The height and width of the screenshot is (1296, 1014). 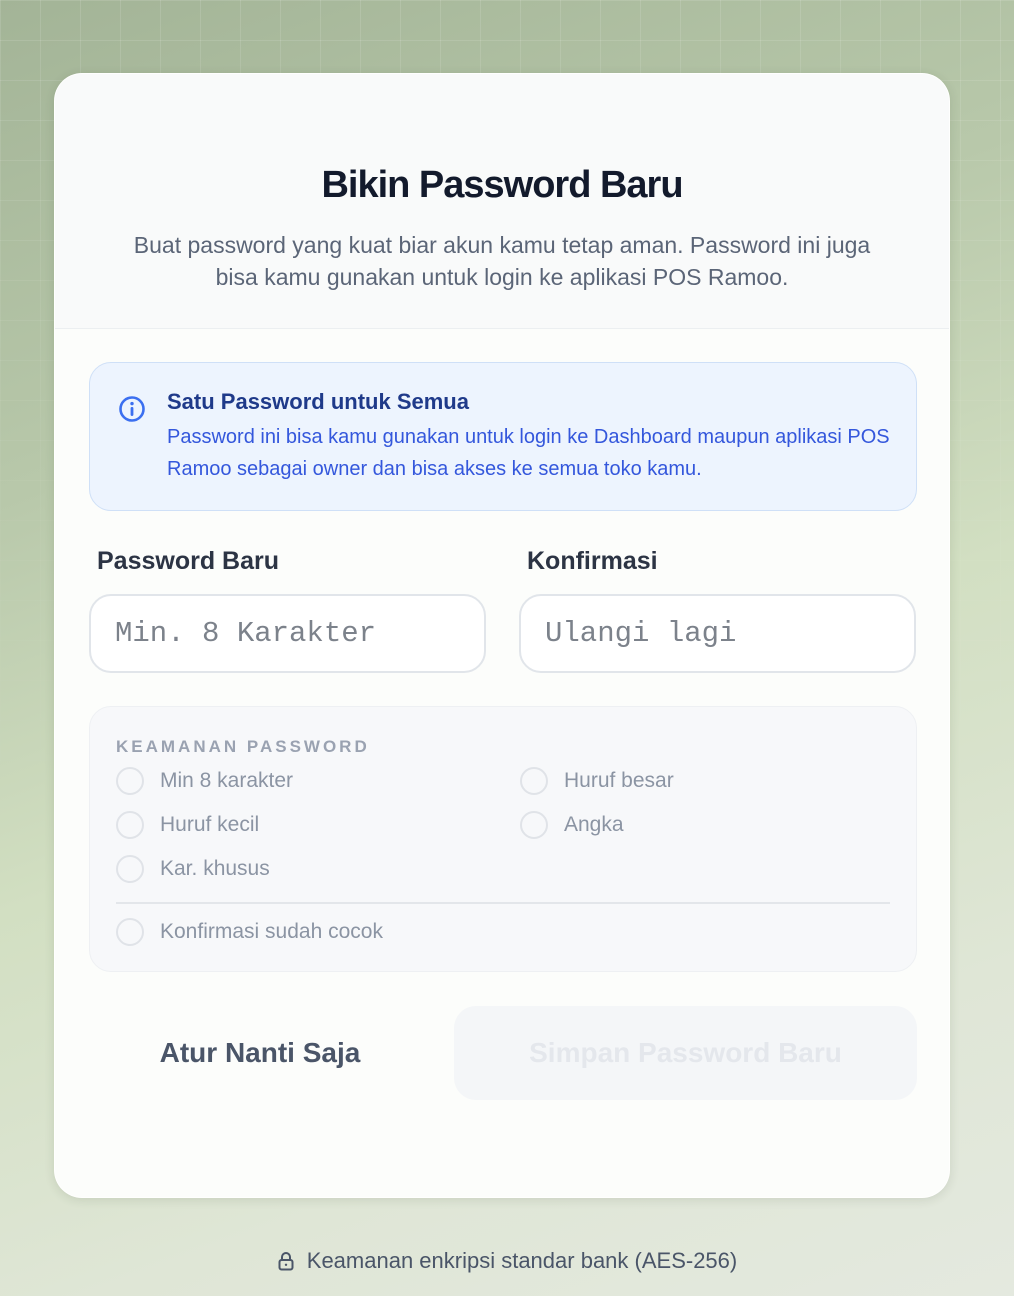 I want to click on security-title: KEAMANAN PASSWORD, so click(x=243, y=746).